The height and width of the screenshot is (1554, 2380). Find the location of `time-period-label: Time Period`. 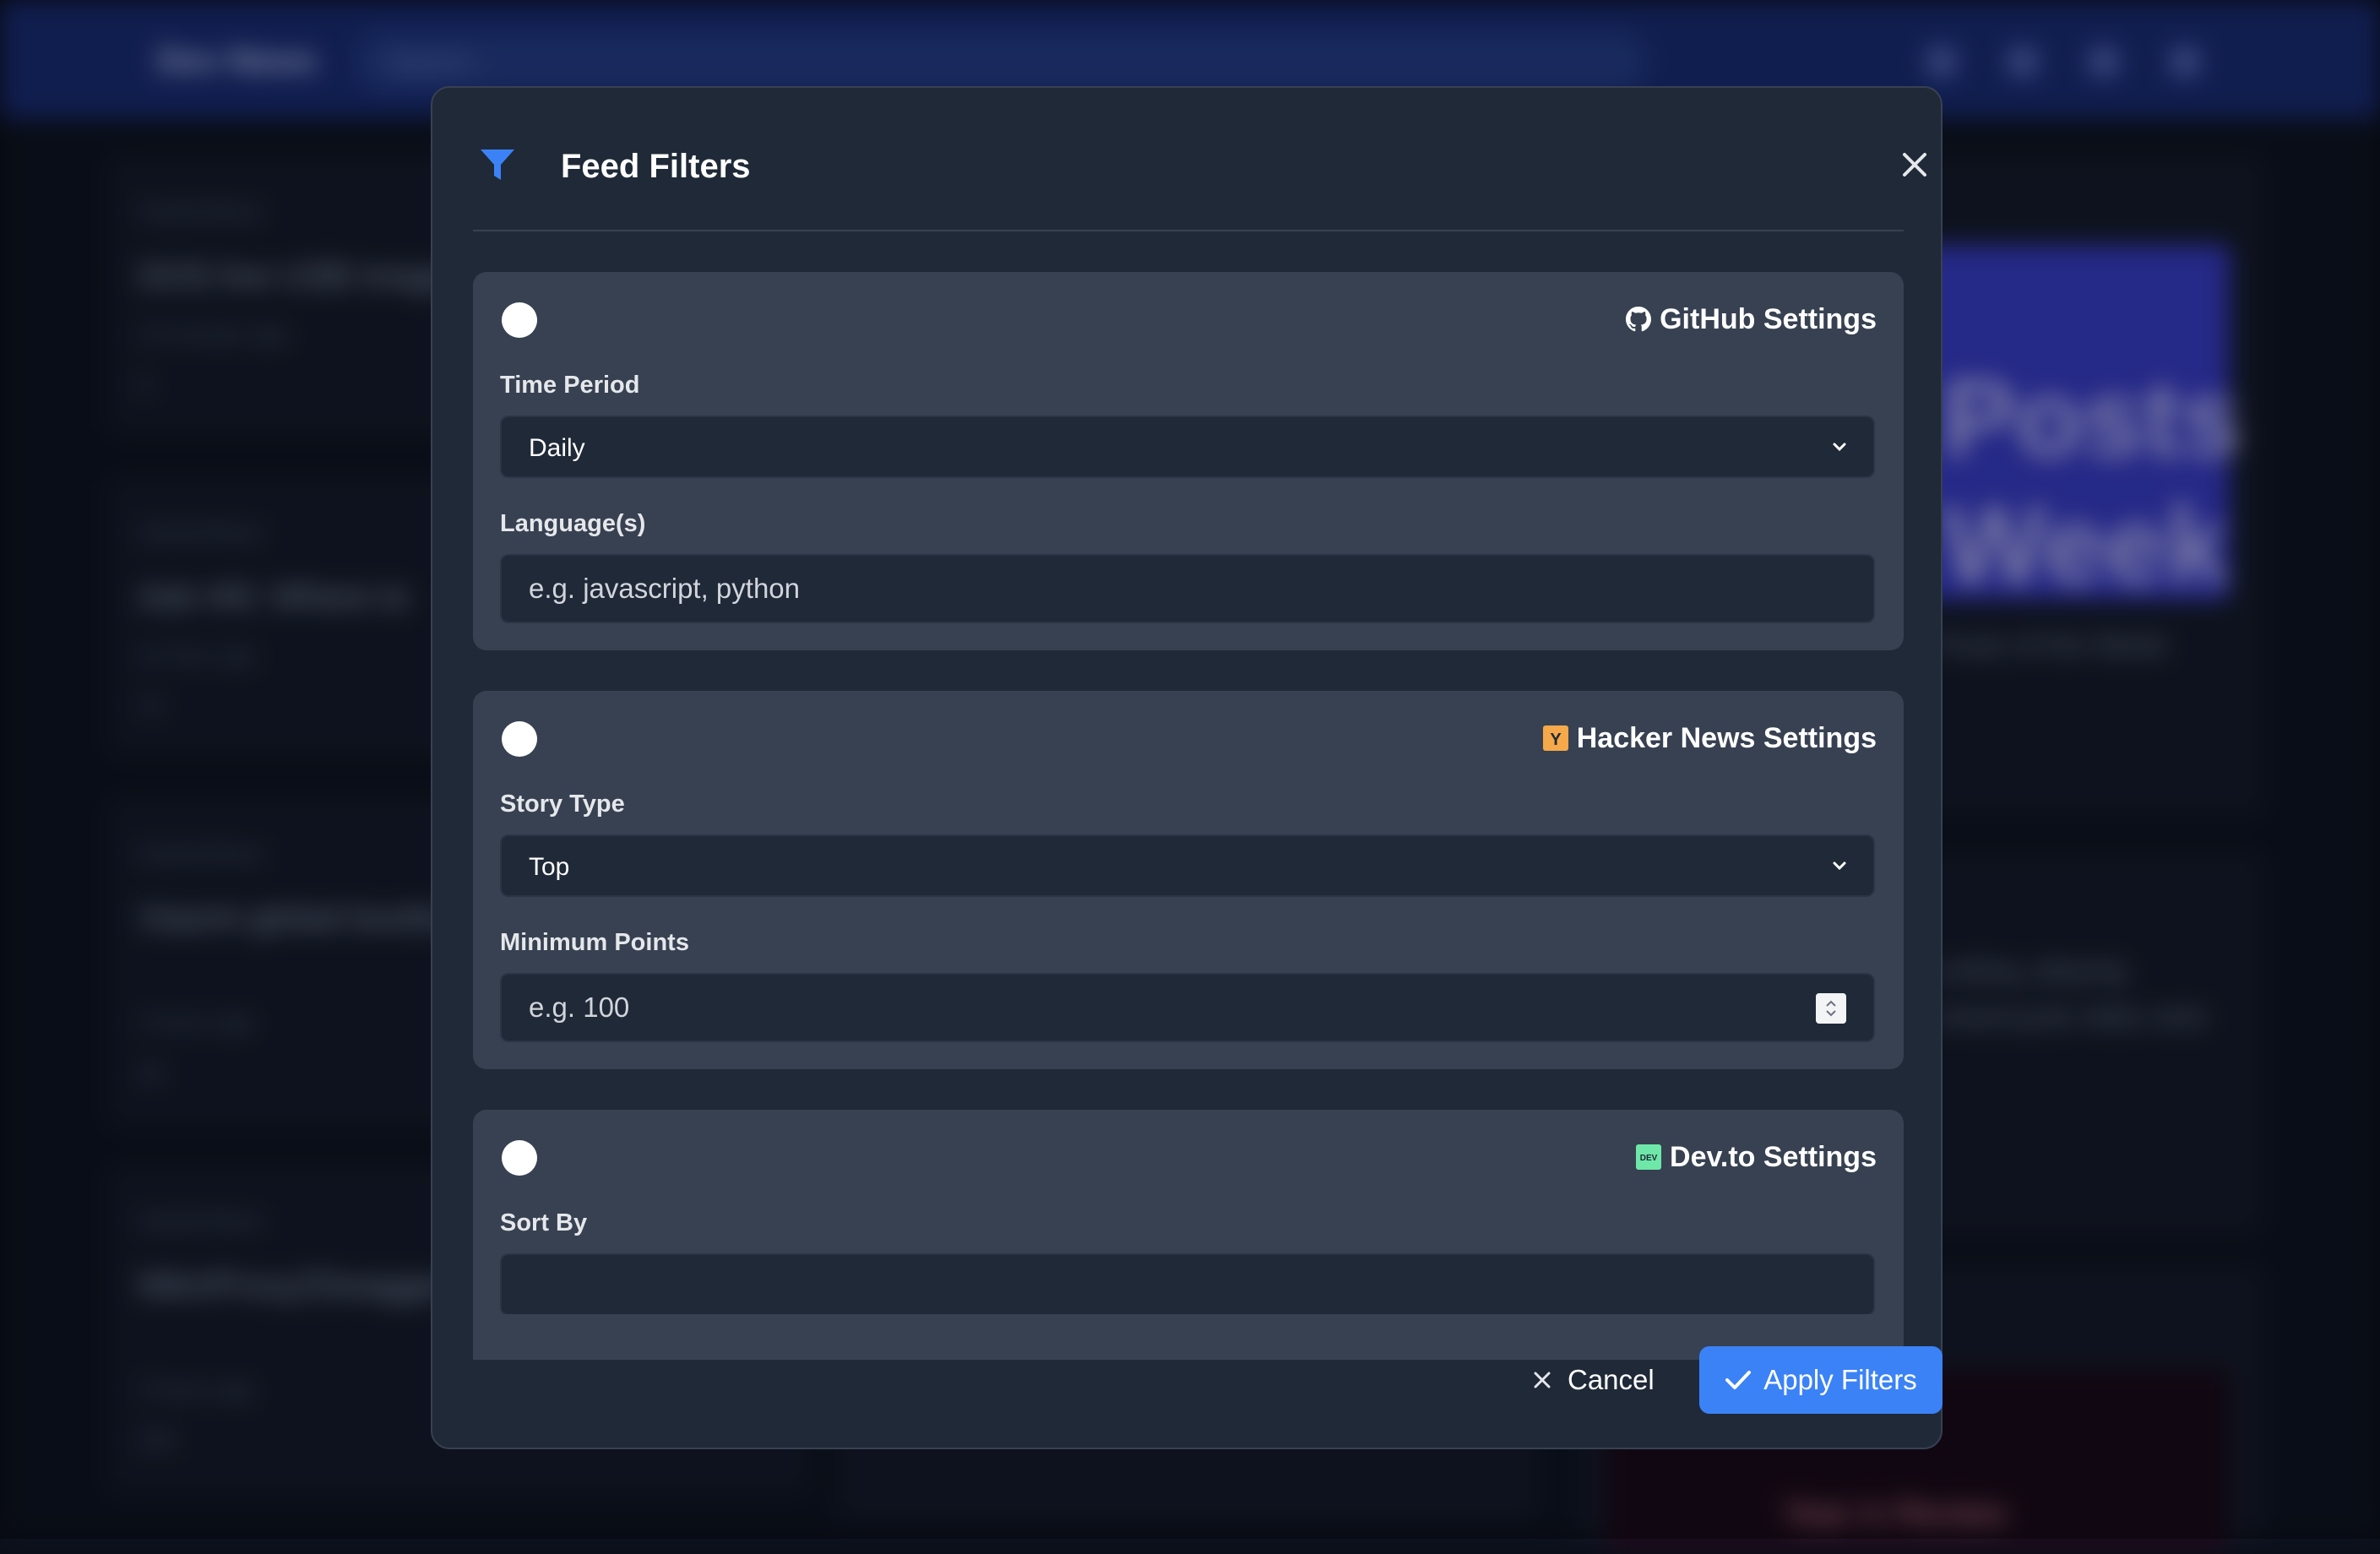

time-period-label: Time Period is located at coordinates (570, 385).